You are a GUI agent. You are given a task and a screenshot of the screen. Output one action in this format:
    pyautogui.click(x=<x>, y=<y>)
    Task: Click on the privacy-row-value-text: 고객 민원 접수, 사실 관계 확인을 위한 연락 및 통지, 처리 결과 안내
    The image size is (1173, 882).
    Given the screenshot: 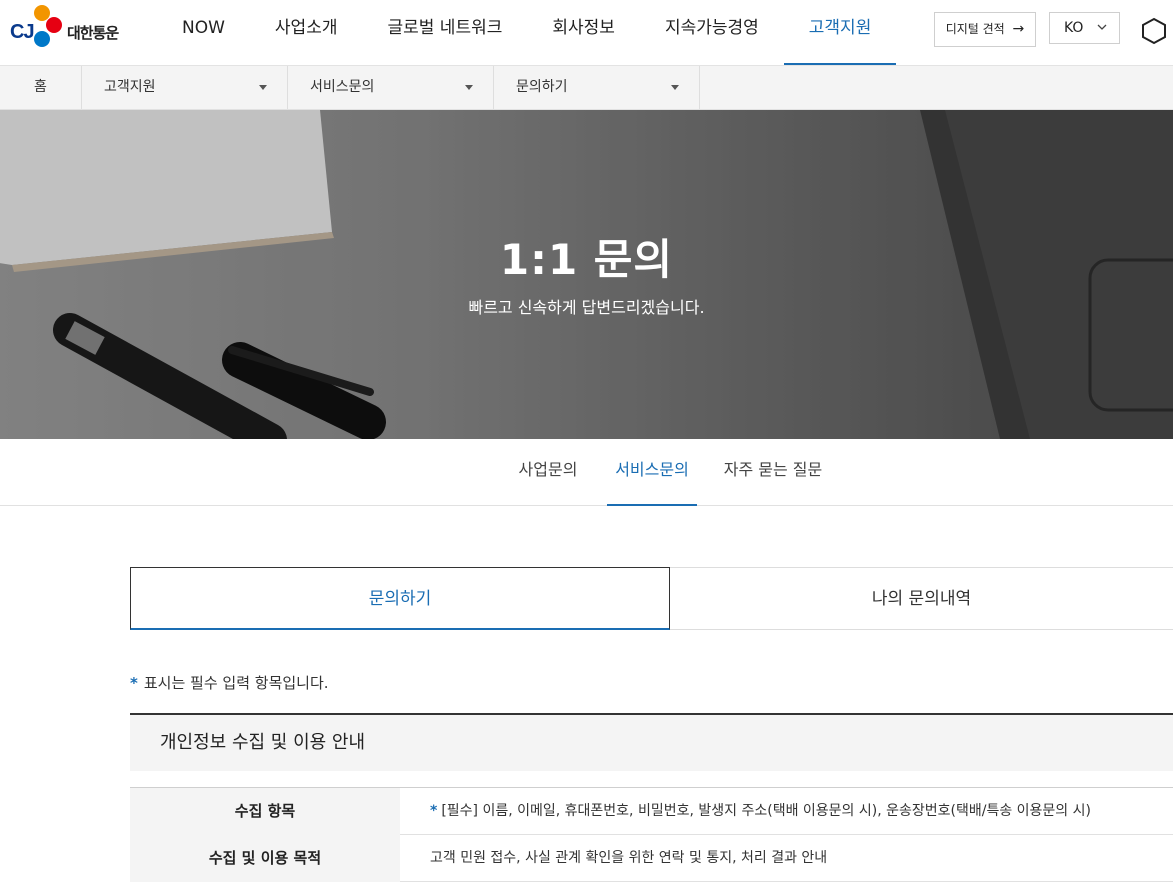 What is the action you would take?
    pyautogui.click(x=629, y=858)
    